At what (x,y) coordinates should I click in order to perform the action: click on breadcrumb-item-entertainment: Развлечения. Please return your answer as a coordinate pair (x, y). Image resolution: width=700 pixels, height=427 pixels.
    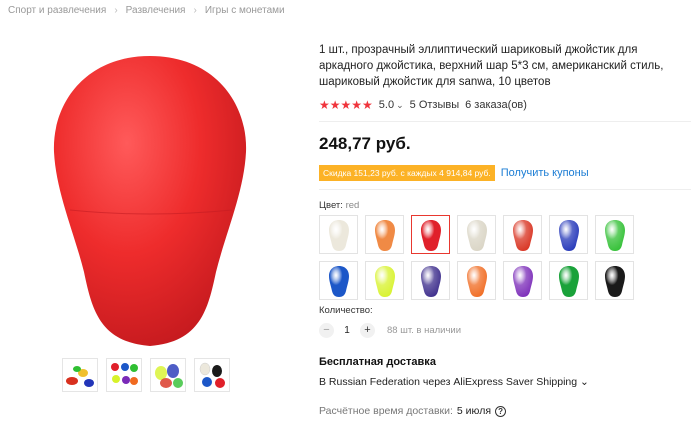
    Looking at the image, I should click on (156, 10).